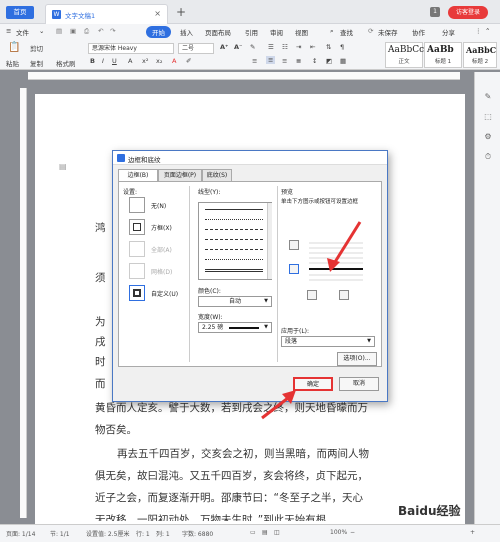 The height and width of the screenshot is (542, 500). Describe the element at coordinates (265, 532) in the screenshot. I see `view-mode-icon: ▤` at that location.